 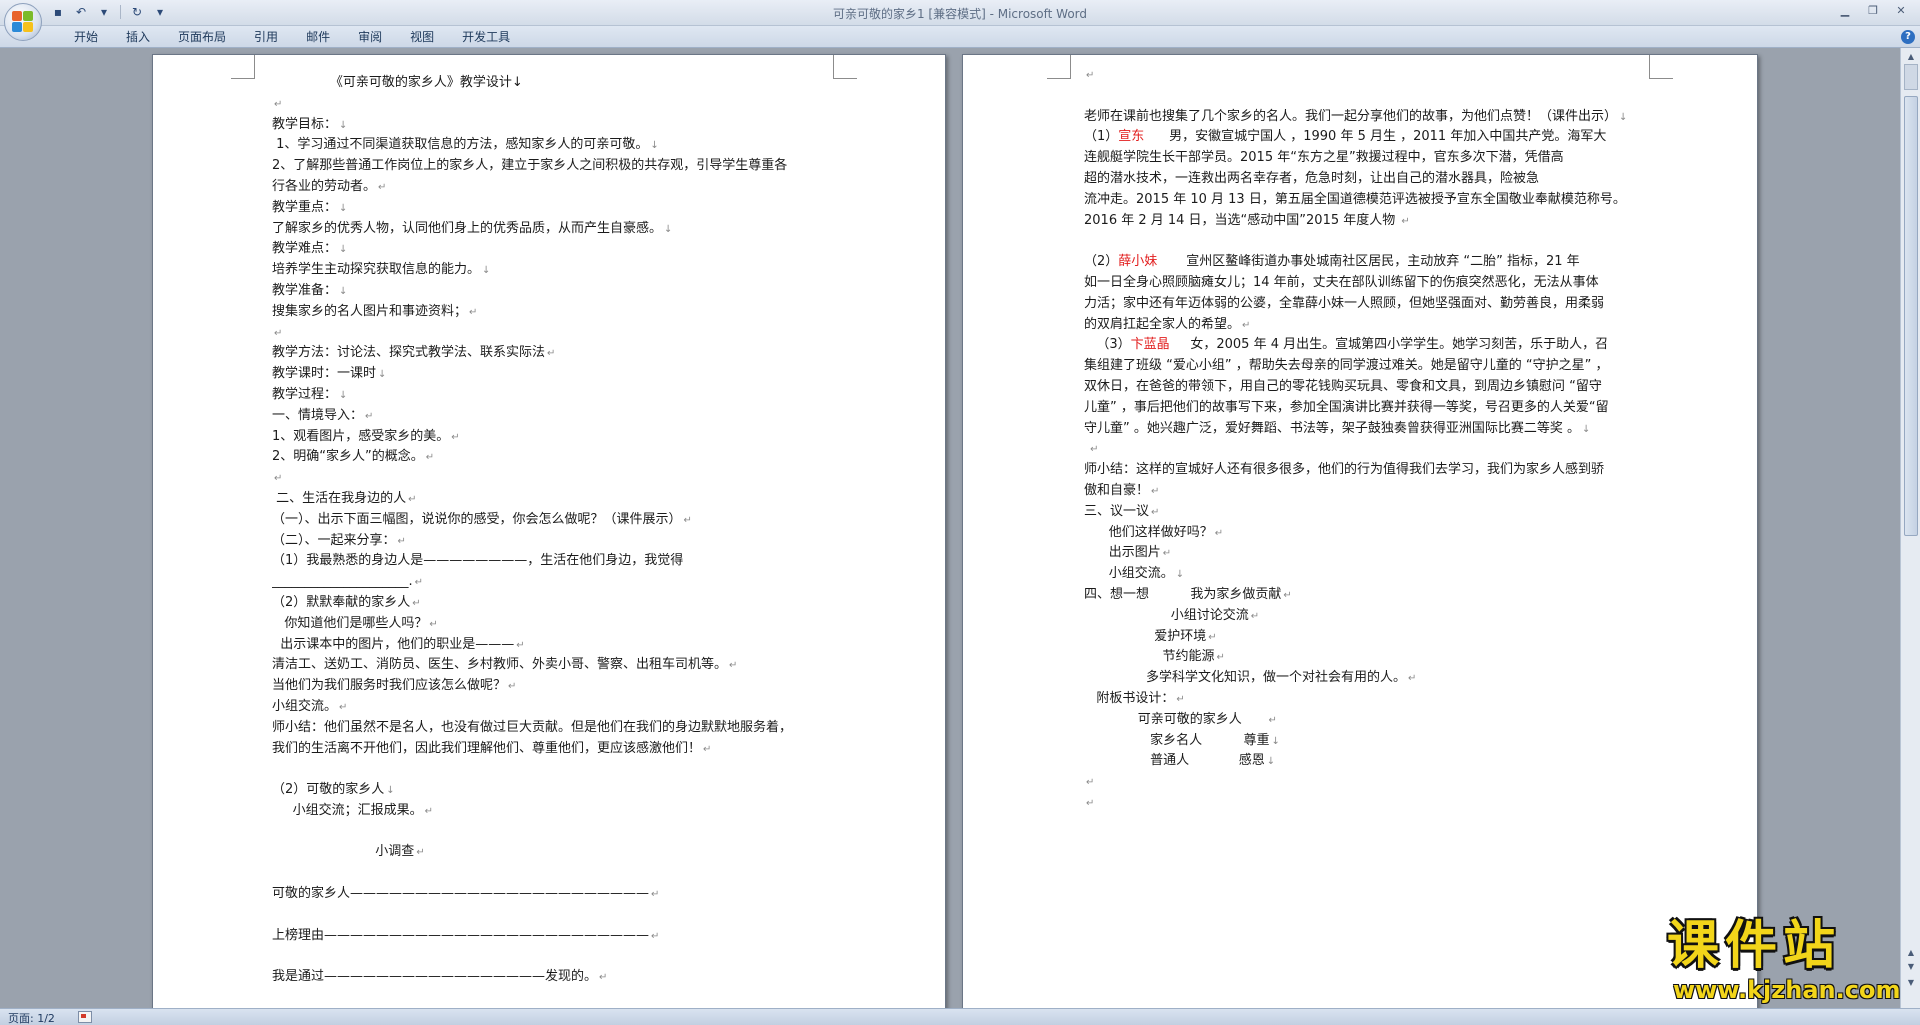 What do you see at coordinates (370, 311) in the screenshot?
I see `line-text: 搜集家乡的名人图片和事迹资料；` at bounding box center [370, 311].